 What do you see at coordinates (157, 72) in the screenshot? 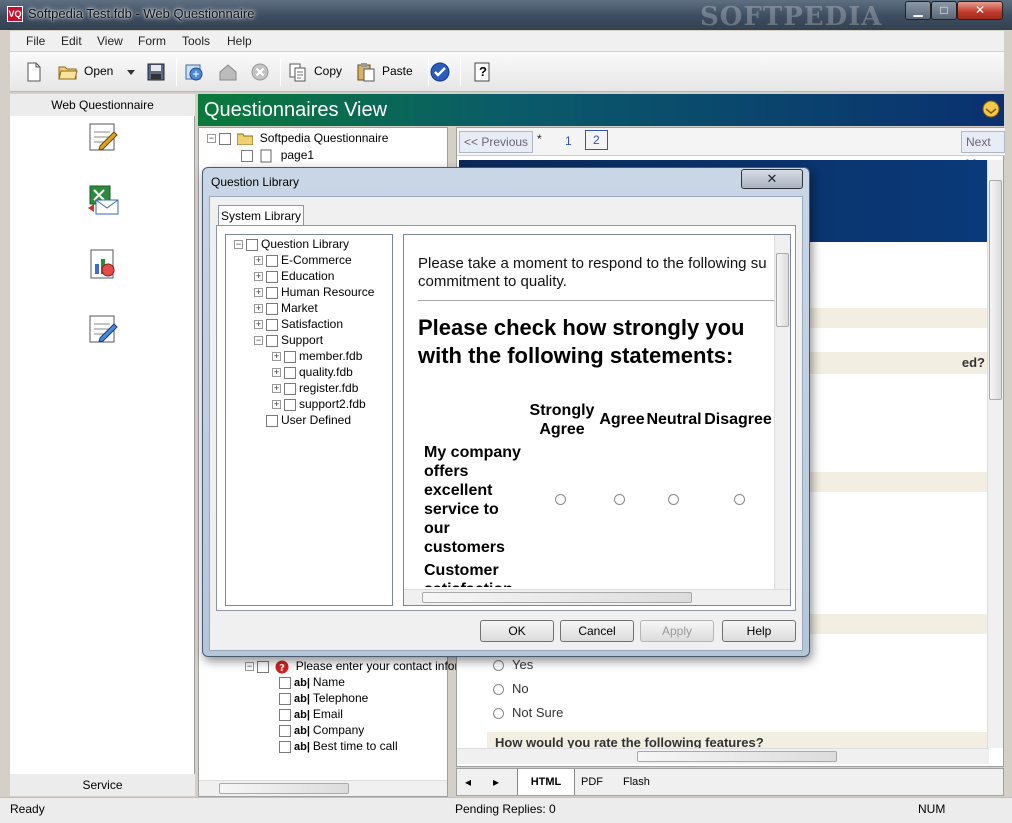
I see `save-button` at bounding box center [157, 72].